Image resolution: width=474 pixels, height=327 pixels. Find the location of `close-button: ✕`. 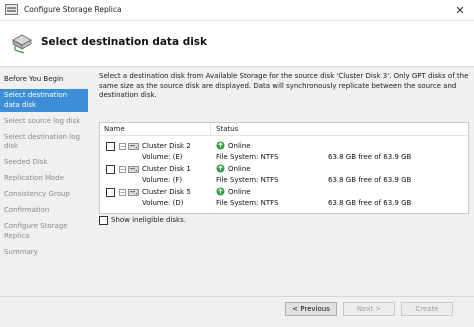

close-button: ✕ is located at coordinates (460, 10).